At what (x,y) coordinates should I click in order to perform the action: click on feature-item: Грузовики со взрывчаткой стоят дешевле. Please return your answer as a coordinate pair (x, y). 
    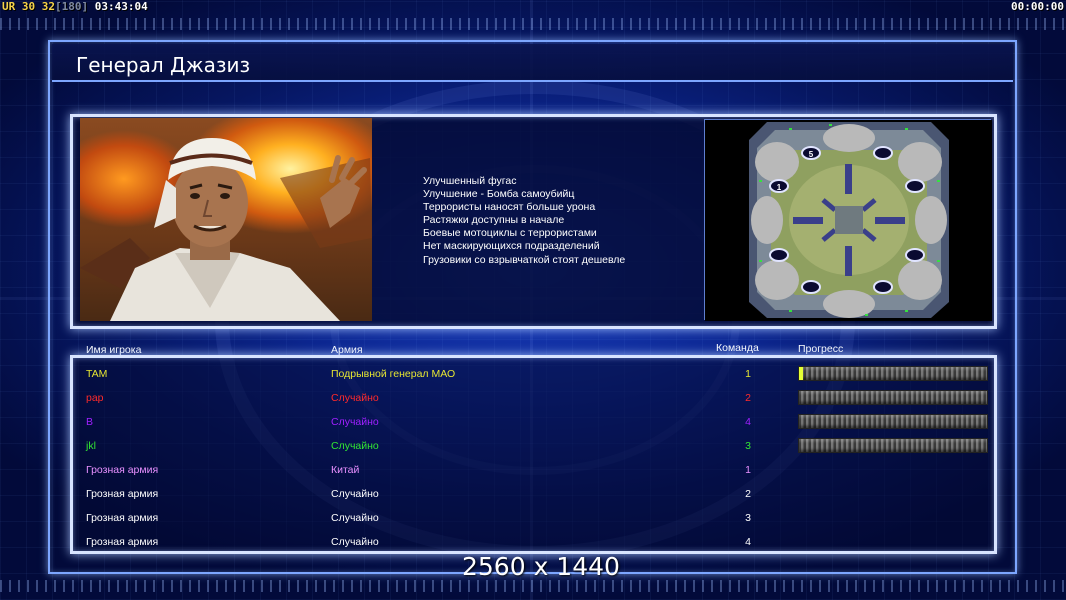
    Looking at the image, I should click on (524, 259).